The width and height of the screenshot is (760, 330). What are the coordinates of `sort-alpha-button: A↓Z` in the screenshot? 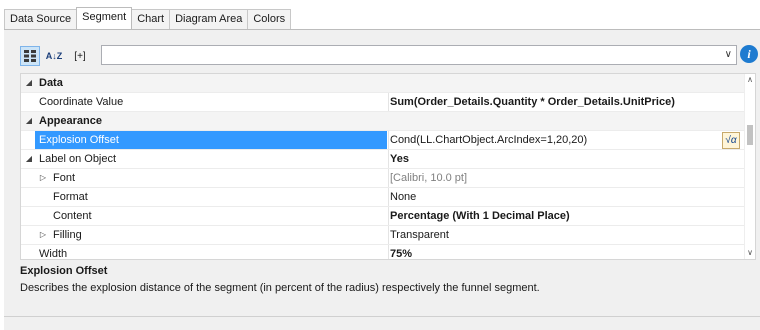 It's located at (54, 56).